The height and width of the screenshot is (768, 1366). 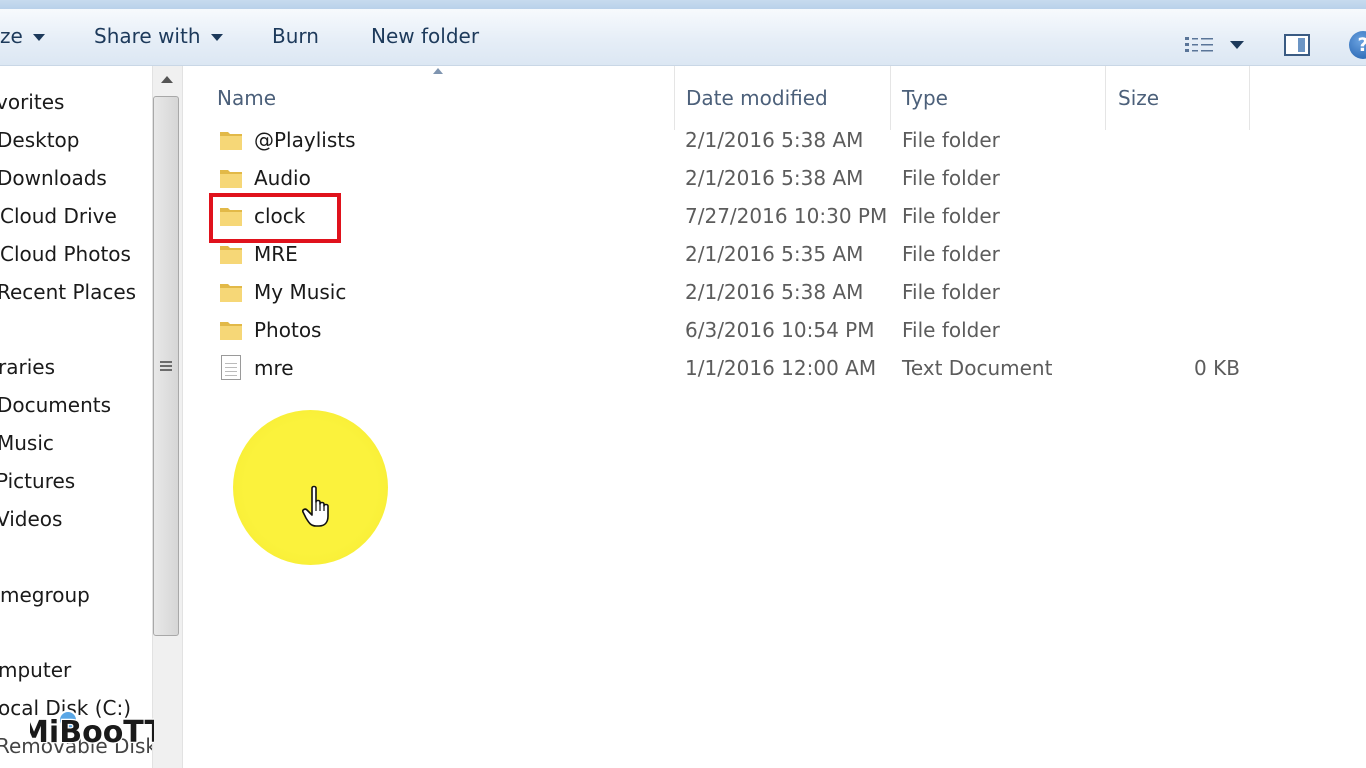 I want to click on nav-scrollbar, so click(x=167, y=417).